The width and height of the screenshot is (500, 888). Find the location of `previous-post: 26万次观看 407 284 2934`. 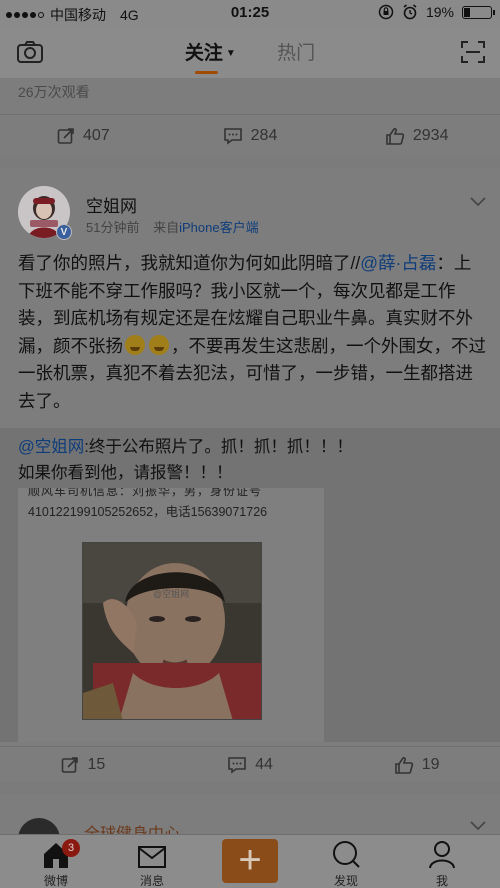

previous-post: 26万次观看 407 284 2934 is located at coordinates (250, 117).